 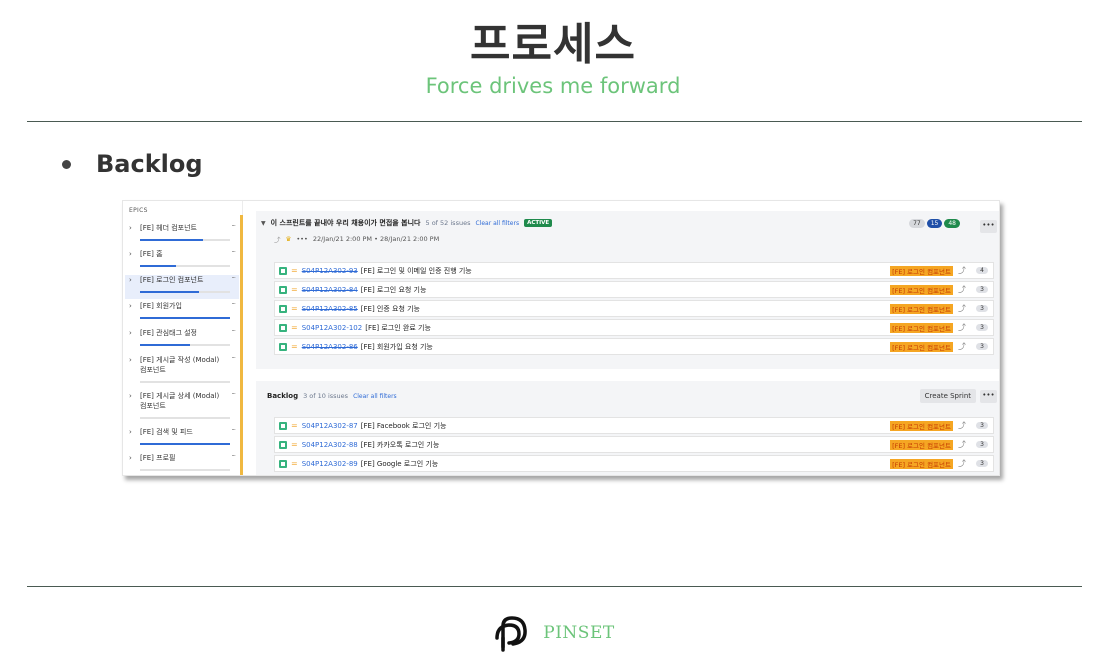 What do you see at coordinates (375, 396) in the screenshot?
I see `backlog-clear-filters-link: Clear all filters` at bounding box center [375, 396].